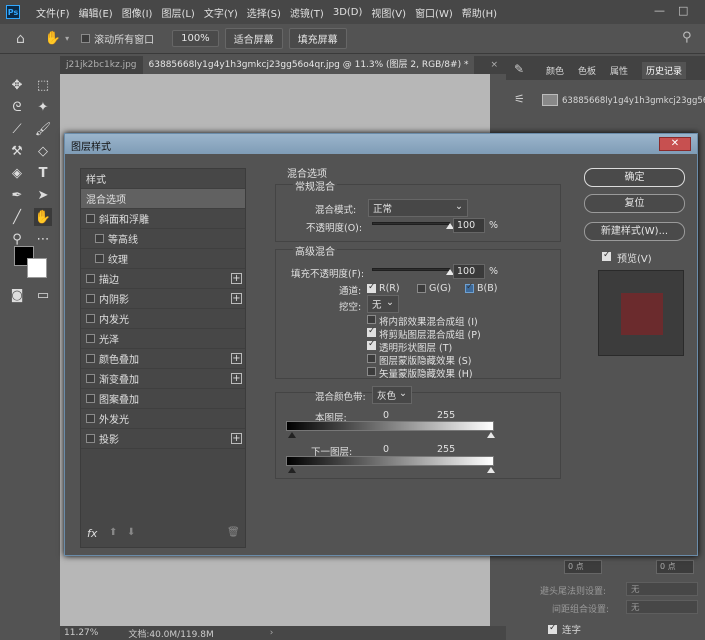 This screenshot has height=640, width=705. What do you see at coordinates (421, 288) in the screenshot?
I see `channel-g-checkbox` at bounding box center [421, 288].